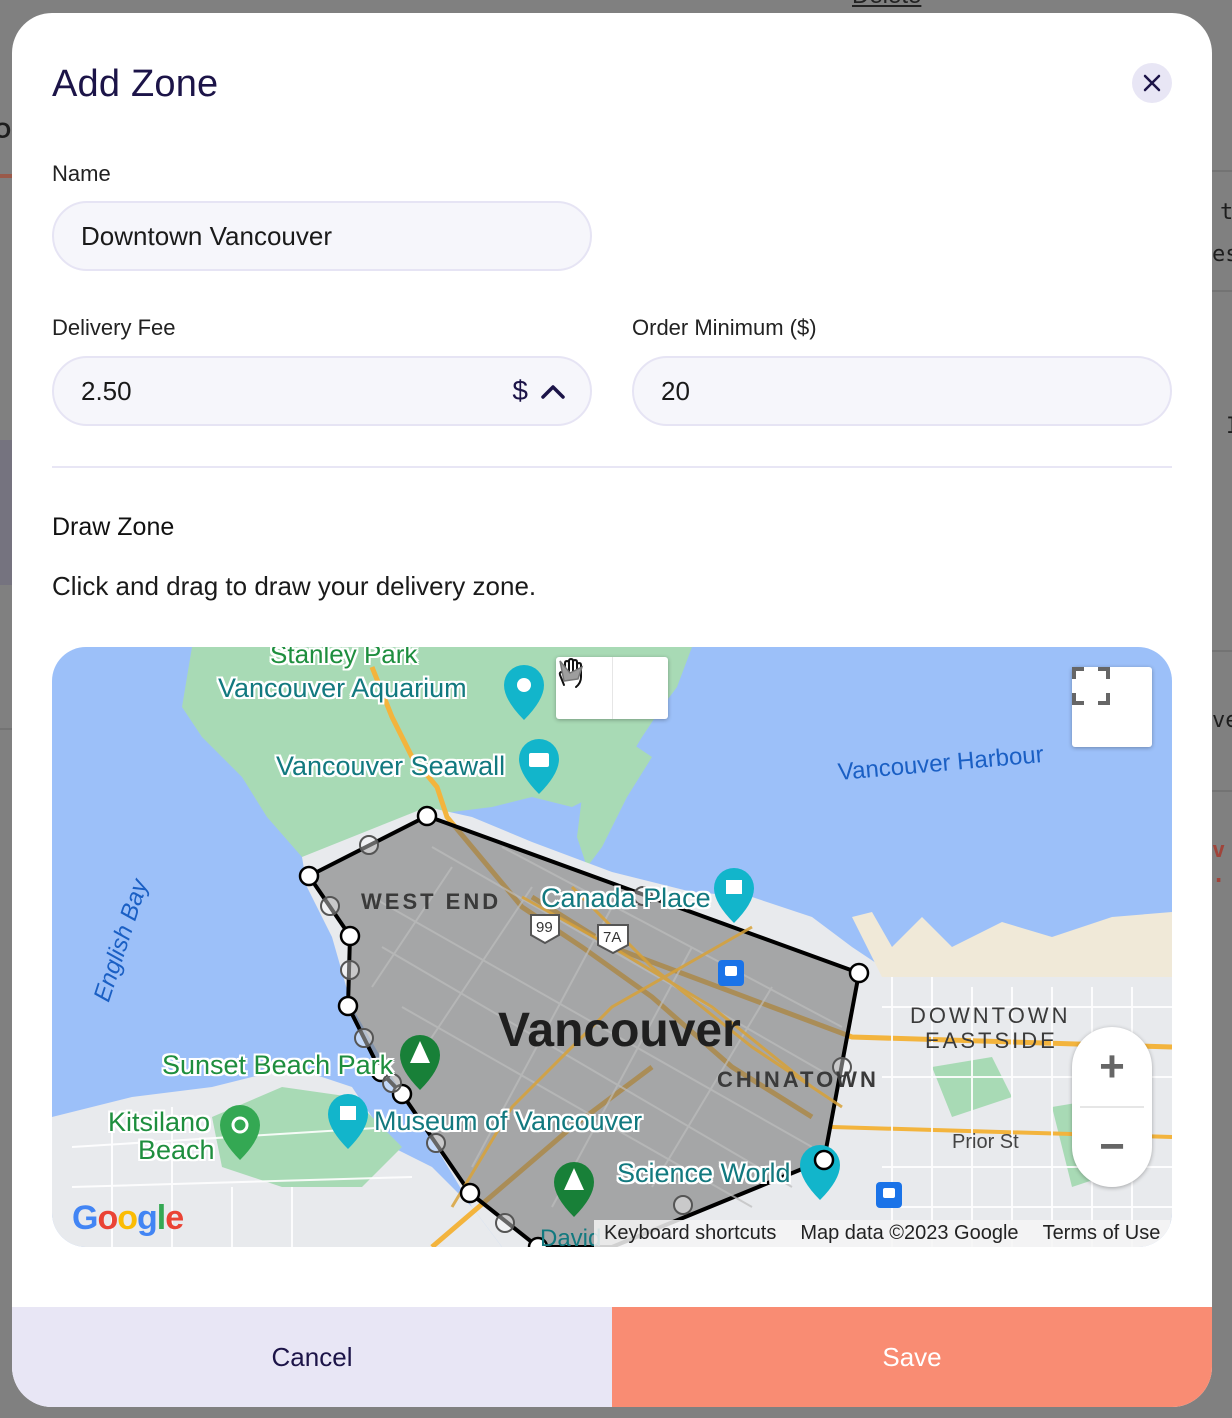  I want to click on map-label-prior-st: Prior St, so click(985, 1142).